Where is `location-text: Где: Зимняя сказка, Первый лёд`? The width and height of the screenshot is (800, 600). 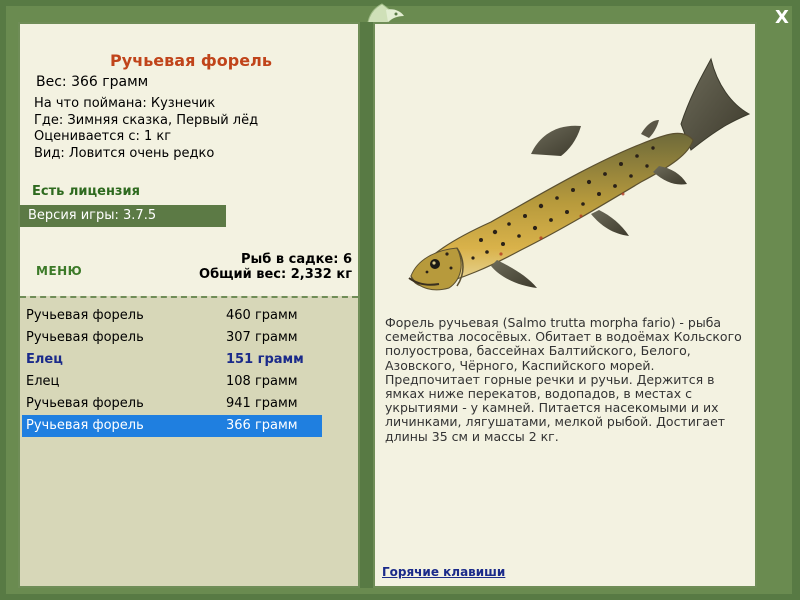 location-text: Где: Зимняя сказка, Первый лёд is located at coordinates (146, 120).